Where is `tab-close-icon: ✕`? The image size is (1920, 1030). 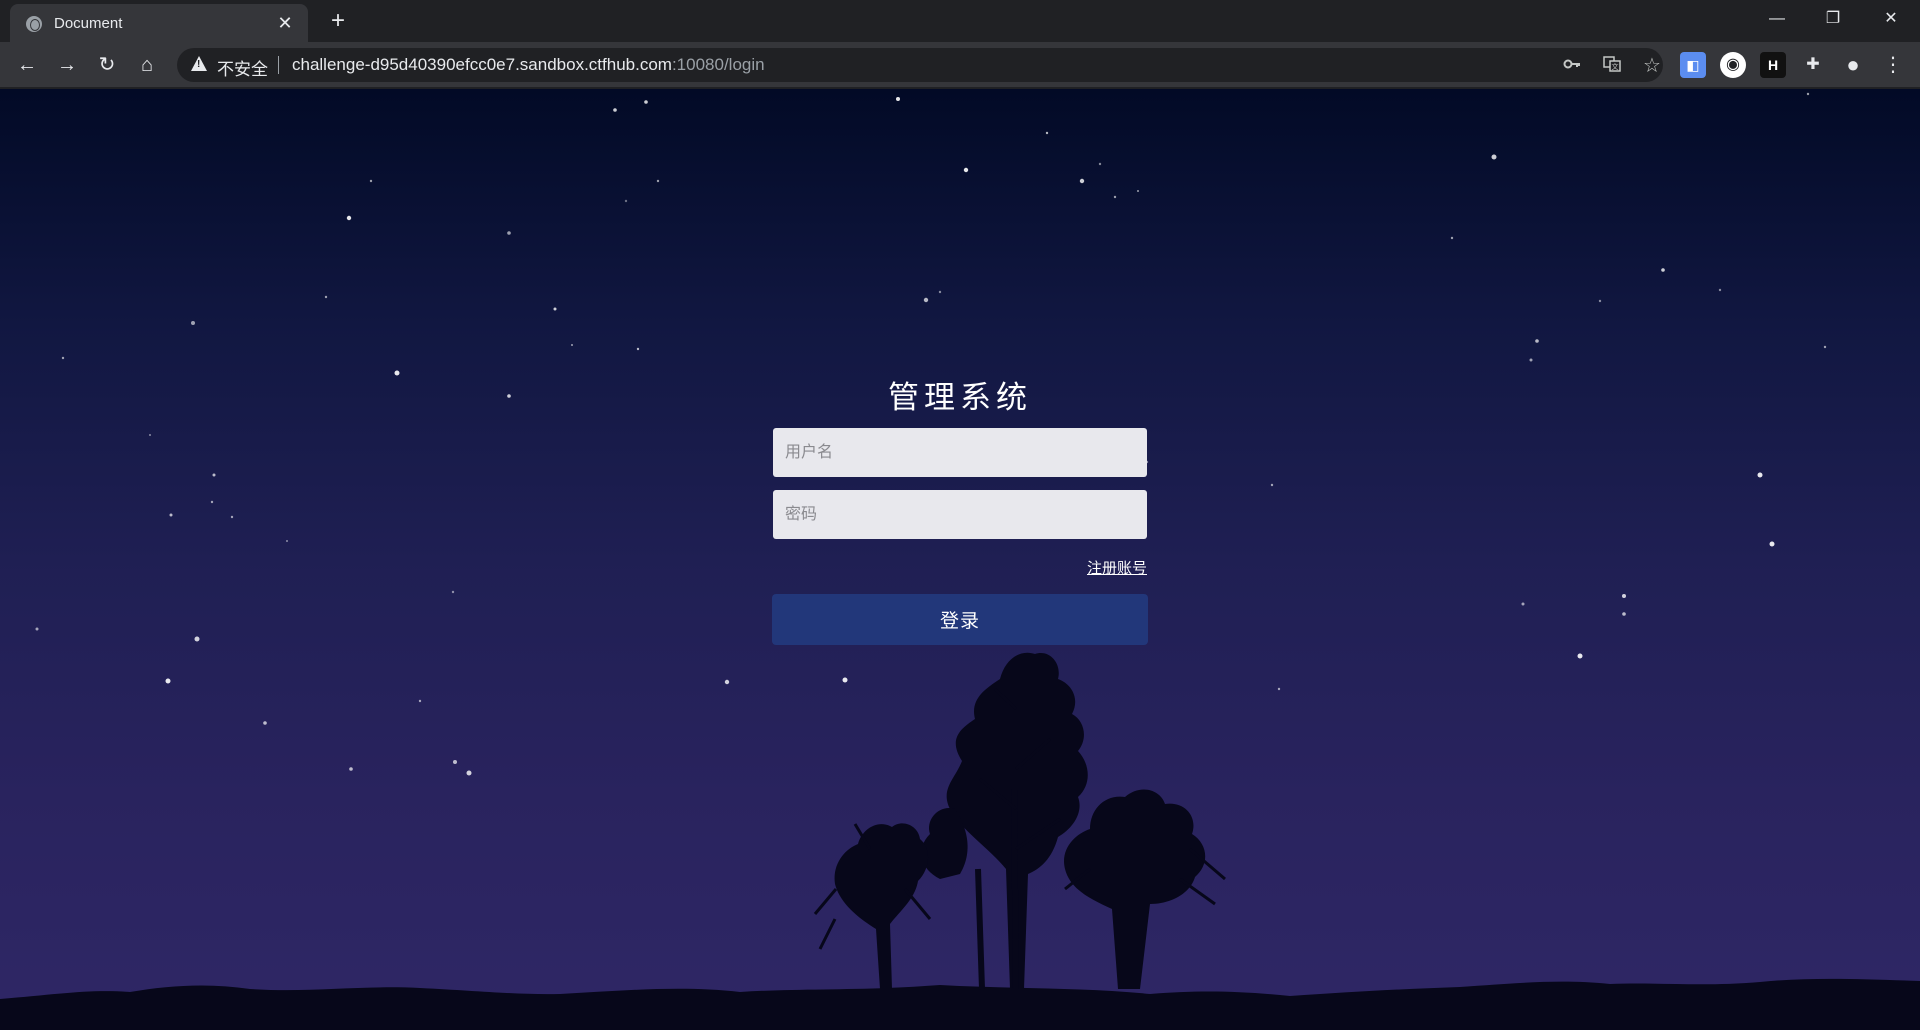
tab-close-icon: ✕ is located at coordinates (285, 23).